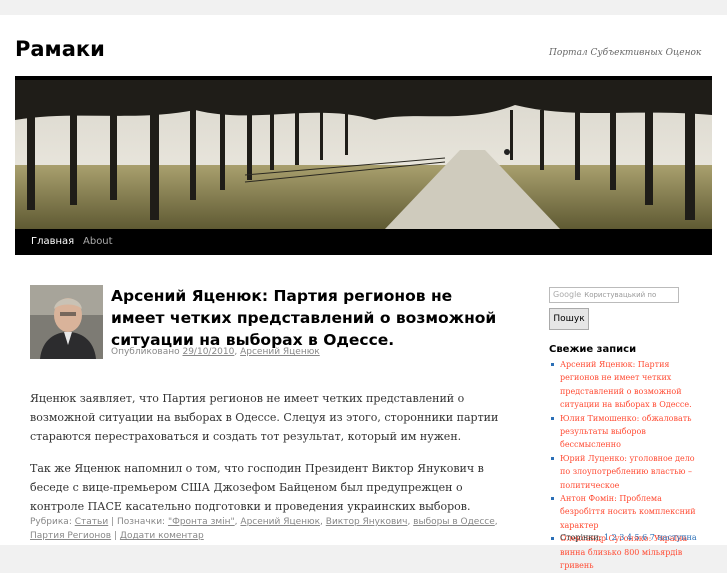  I want to click on tags-label: Позначки:, so click(141, 522).